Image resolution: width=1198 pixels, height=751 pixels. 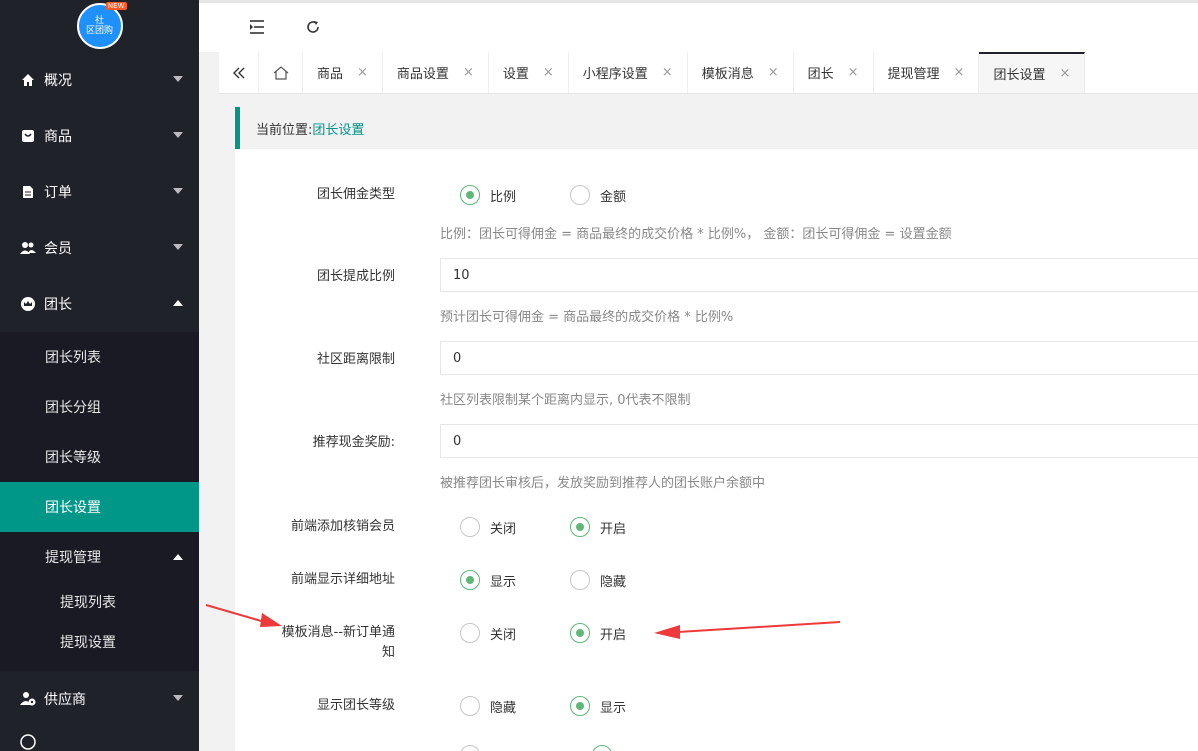 I want to click on show-leader-level-radios: 隐藏 显示, so click(x=570, y=706).